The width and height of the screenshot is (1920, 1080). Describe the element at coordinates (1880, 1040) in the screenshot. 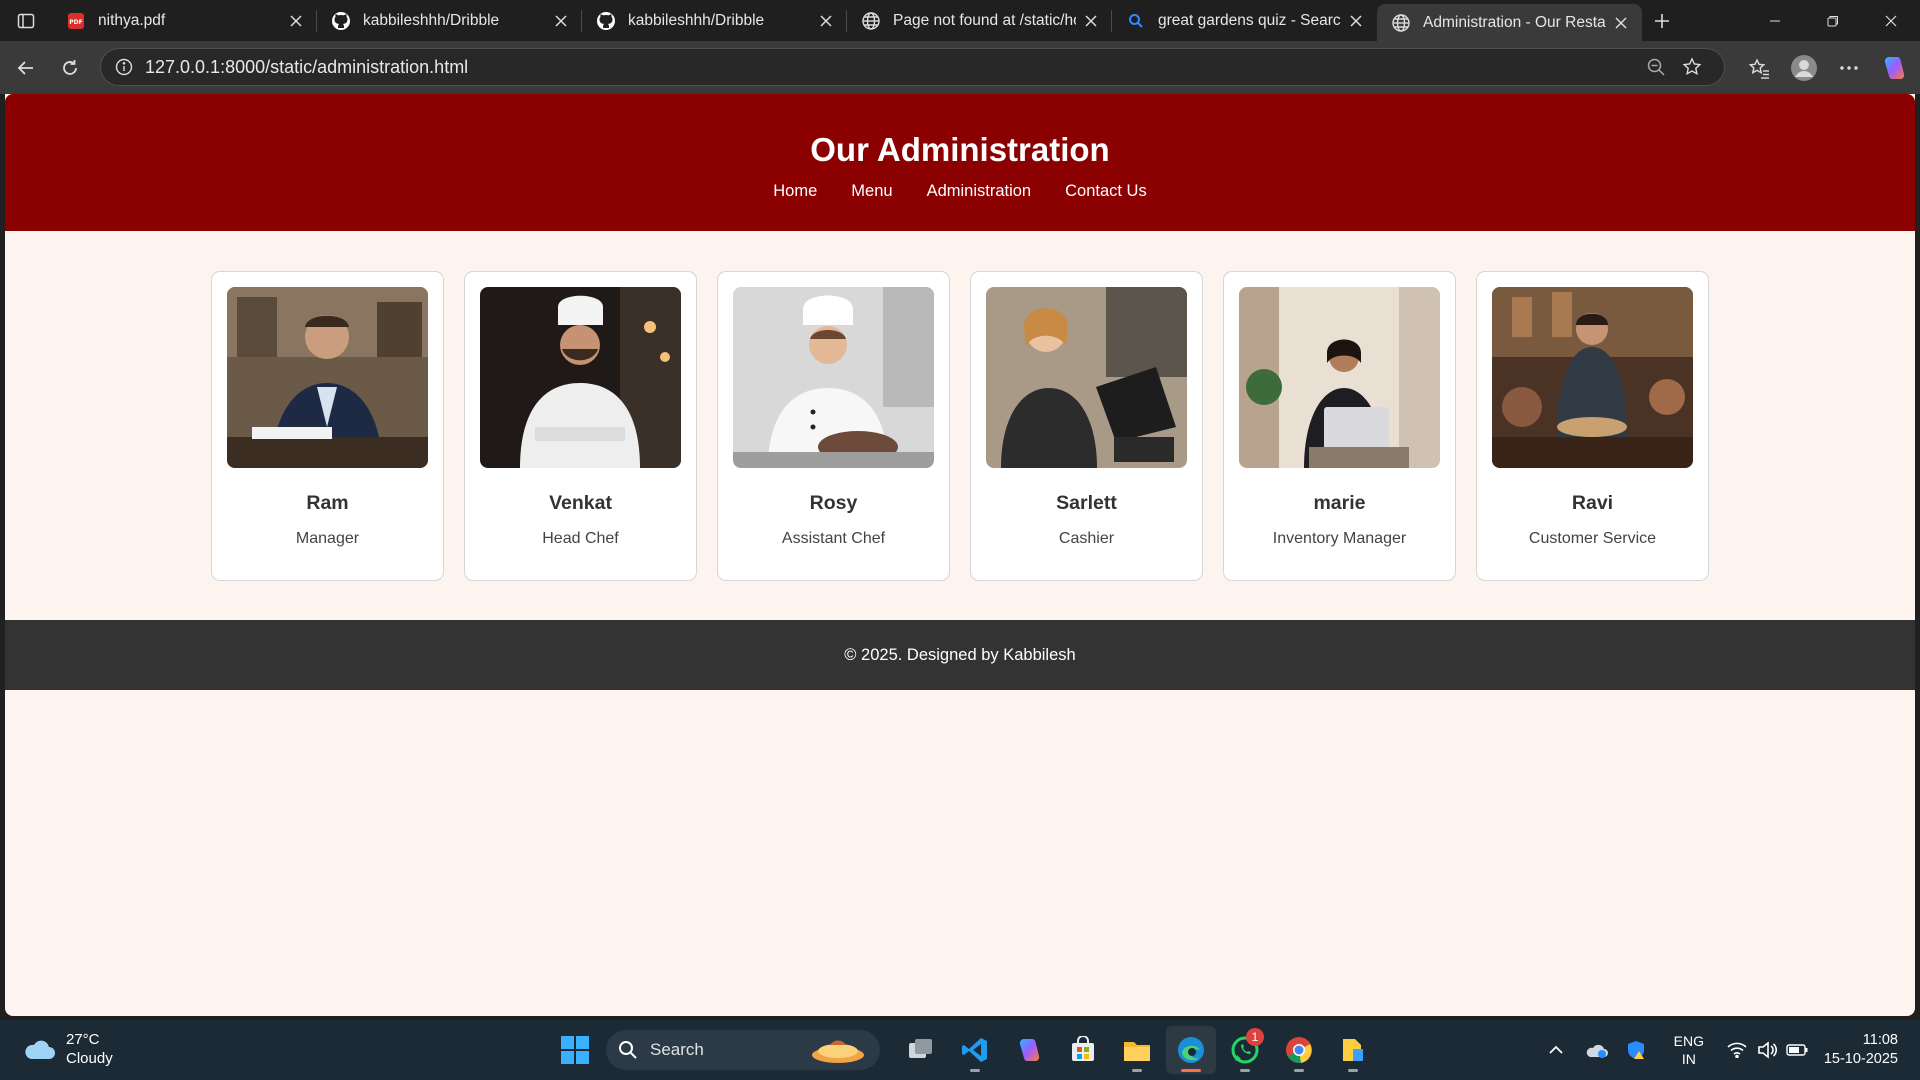

I see `clock-time: 11:08` at that location.